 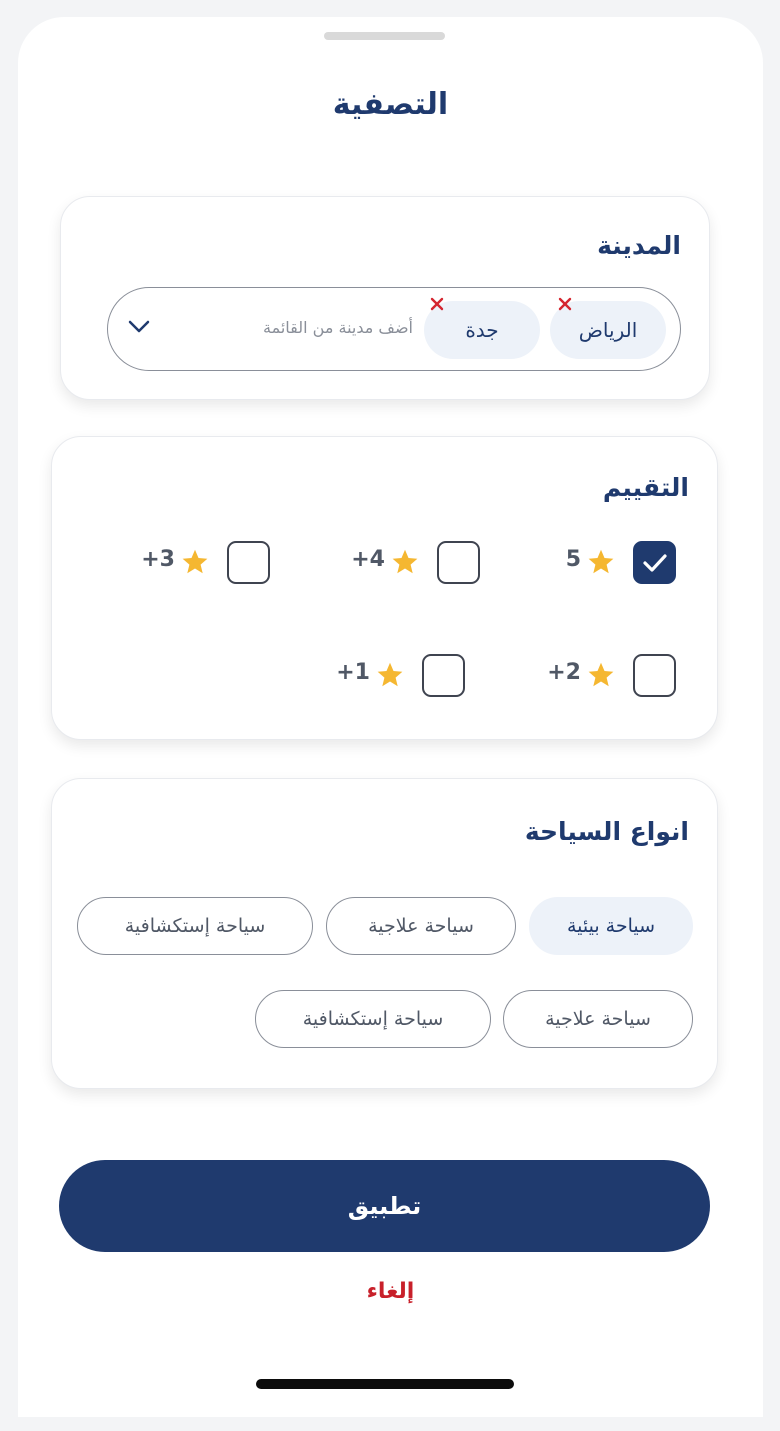 I want to click on city-chip-label: جدة, so click(x=482, y=330).